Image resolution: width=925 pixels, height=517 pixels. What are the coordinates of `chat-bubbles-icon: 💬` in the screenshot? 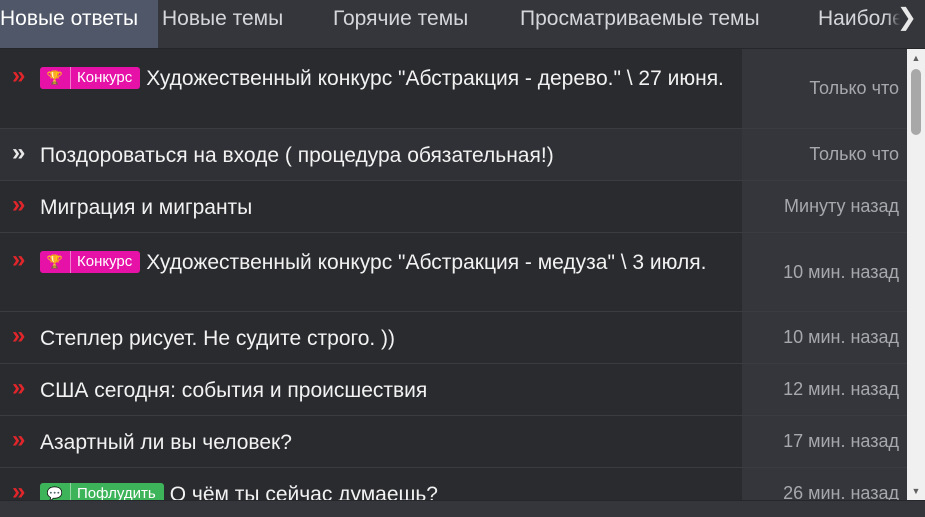 It's located at (58, 491).